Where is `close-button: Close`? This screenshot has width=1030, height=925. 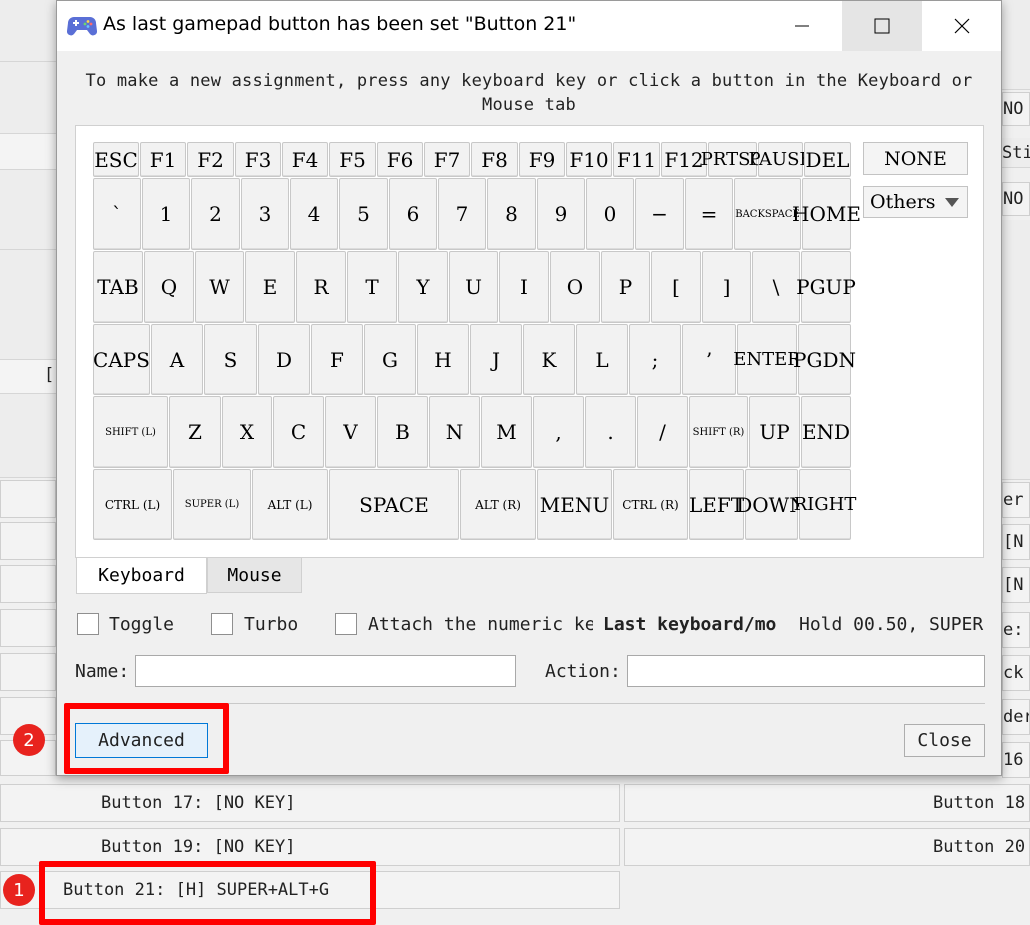 close-button: Close is located at coordinates (944, 740).